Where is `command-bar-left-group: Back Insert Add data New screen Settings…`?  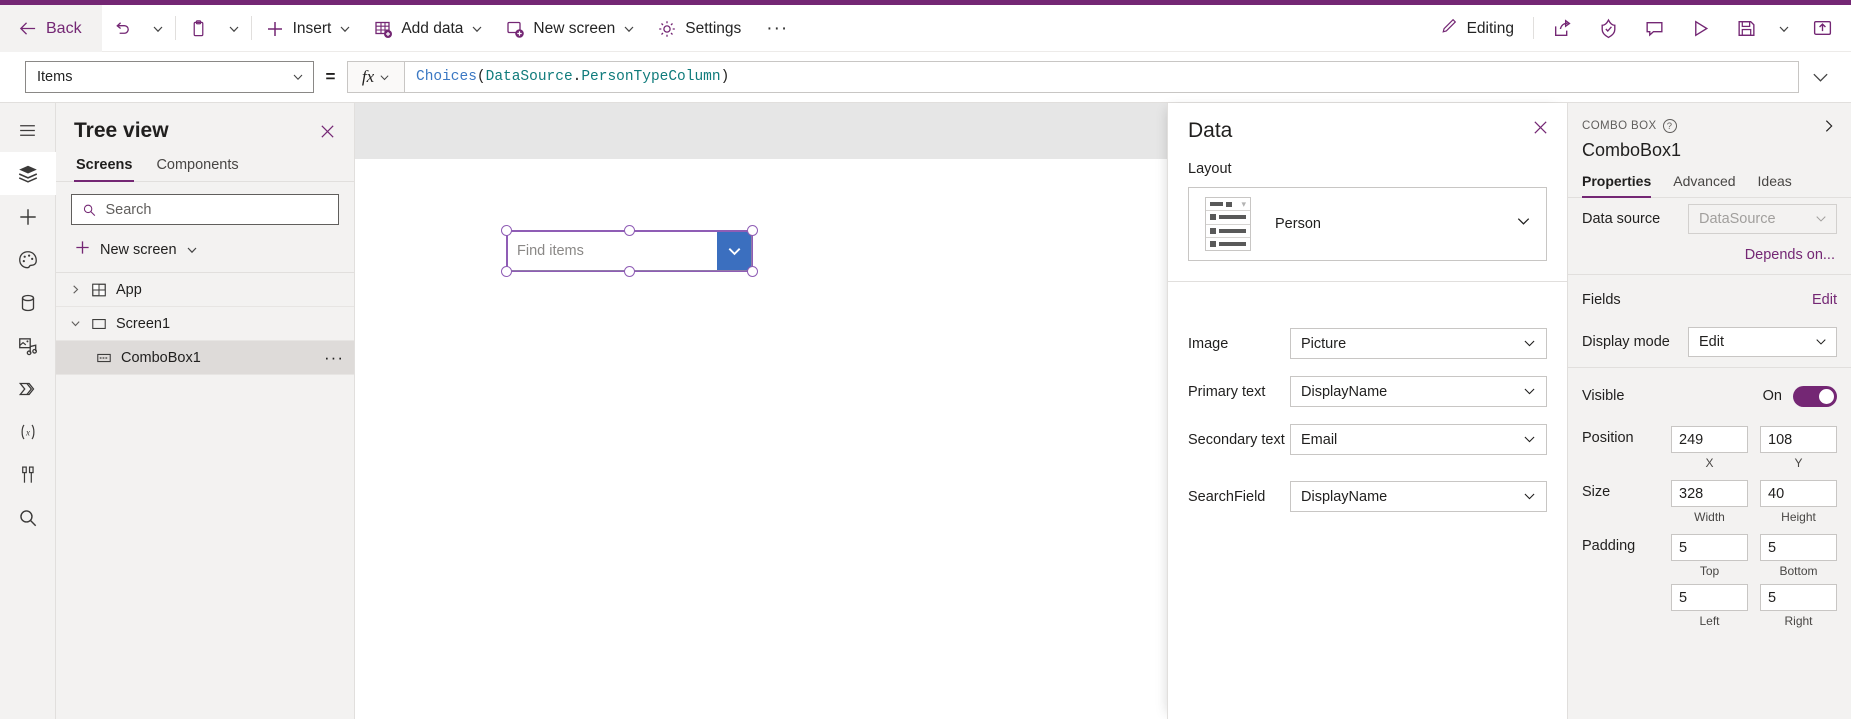 command-bar-left-group: Back Insert Add data New screen Settings… is located at coordinates (401, 28).